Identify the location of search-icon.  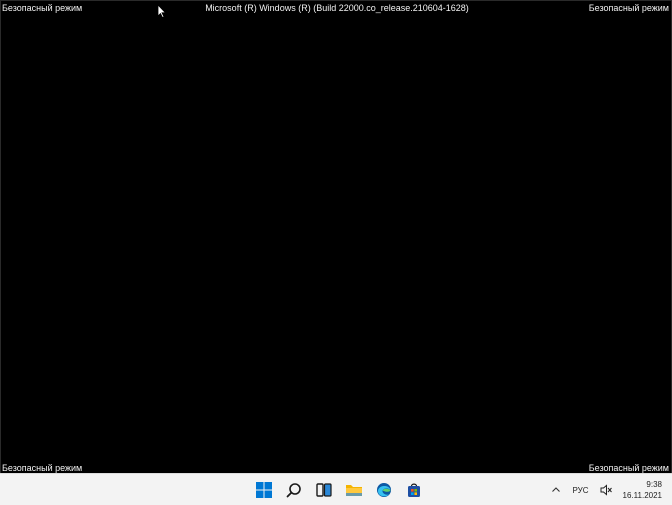
(293, 490).